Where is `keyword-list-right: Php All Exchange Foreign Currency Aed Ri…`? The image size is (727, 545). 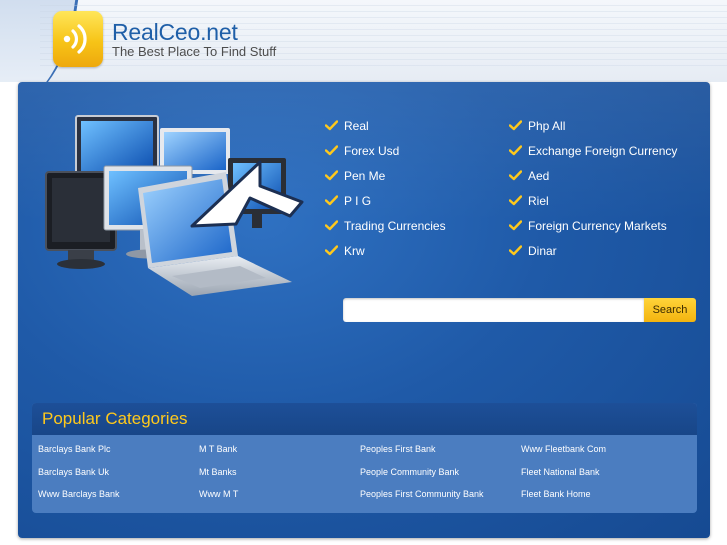 keyword-list-right: Php All Exchange Foreign Currency Aed Ri… is located at coordinates (599, 193).